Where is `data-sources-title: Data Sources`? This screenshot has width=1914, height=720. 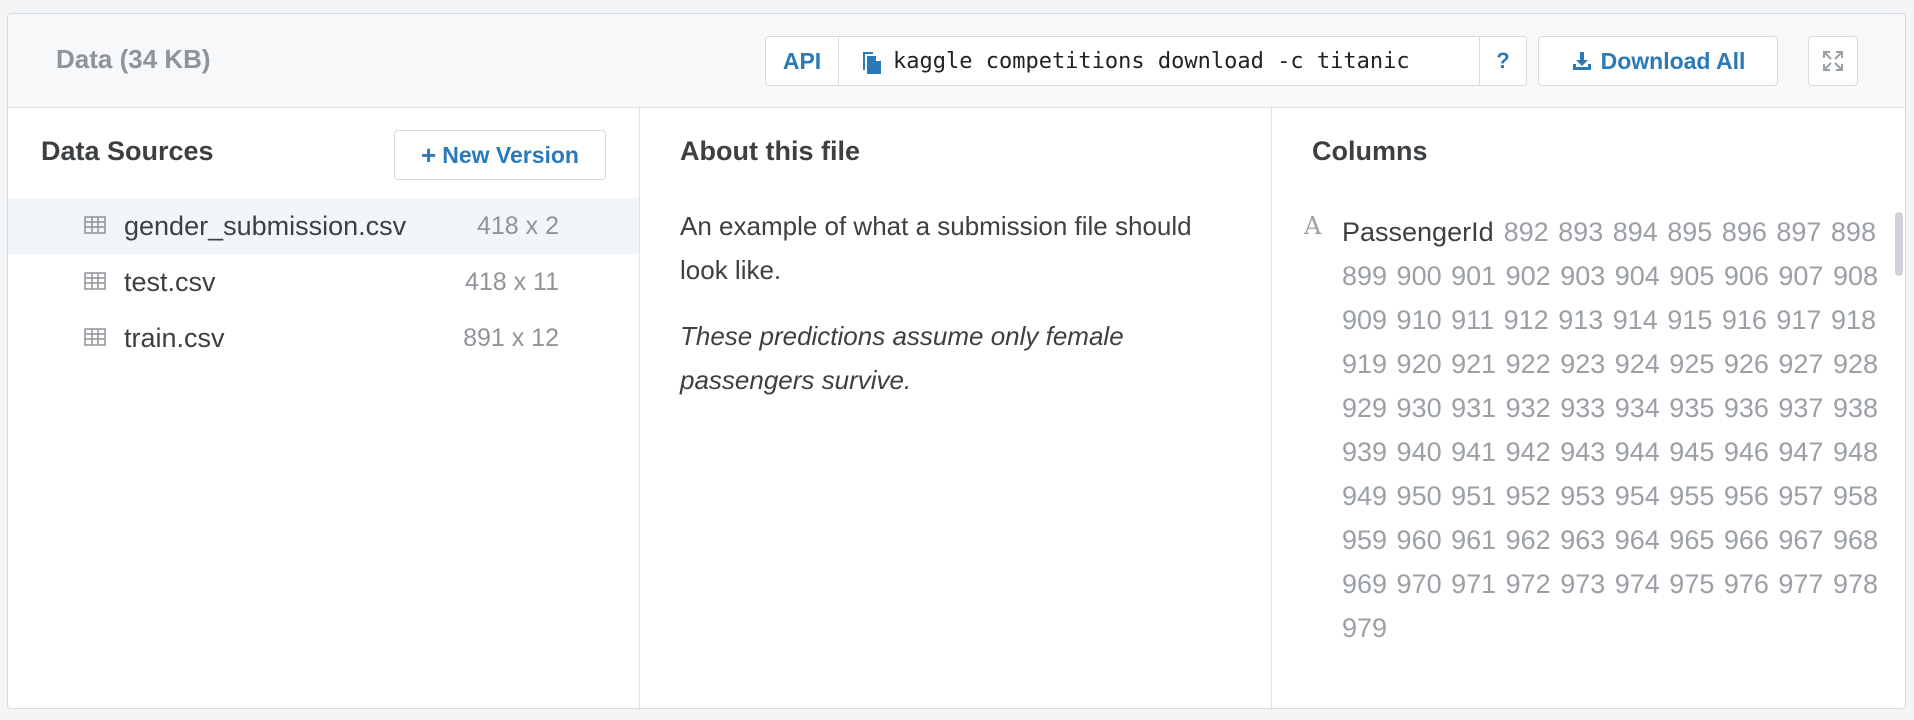
data-sources-title: Data Sources is located at coordinates (127, 151).